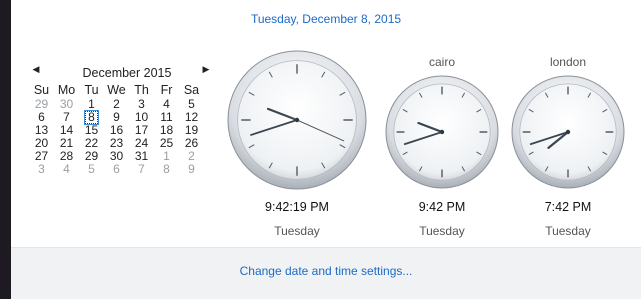 The width and height of the screenshot is (641, 299). Describe the element at coordinates (166, 89) in the screenshot. I see `weekday-label: Fr` at that location.